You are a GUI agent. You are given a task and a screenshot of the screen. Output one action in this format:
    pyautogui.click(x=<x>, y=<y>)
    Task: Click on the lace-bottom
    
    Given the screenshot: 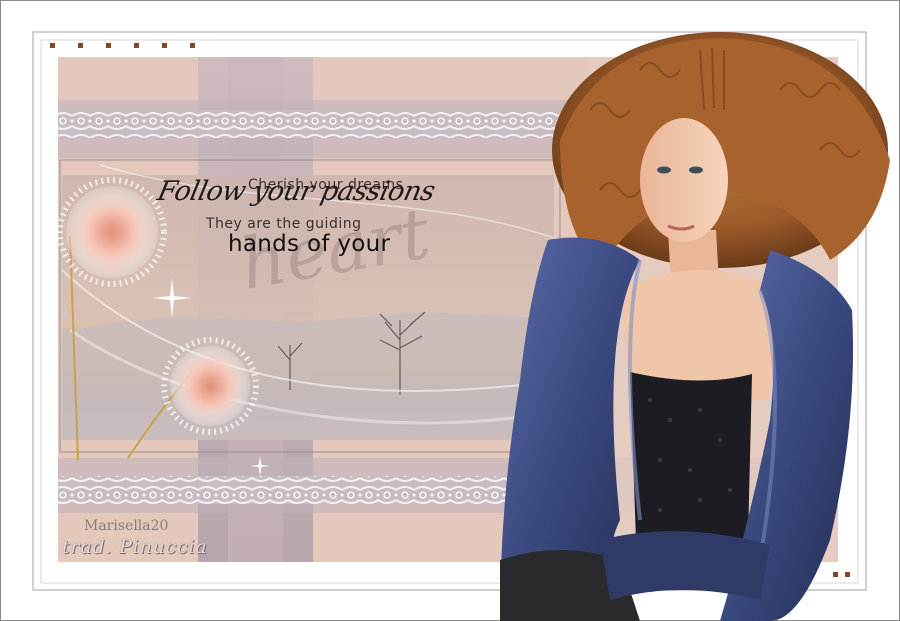 What is the action you would take?
    pyautogui.click(x=293, y=490)
    